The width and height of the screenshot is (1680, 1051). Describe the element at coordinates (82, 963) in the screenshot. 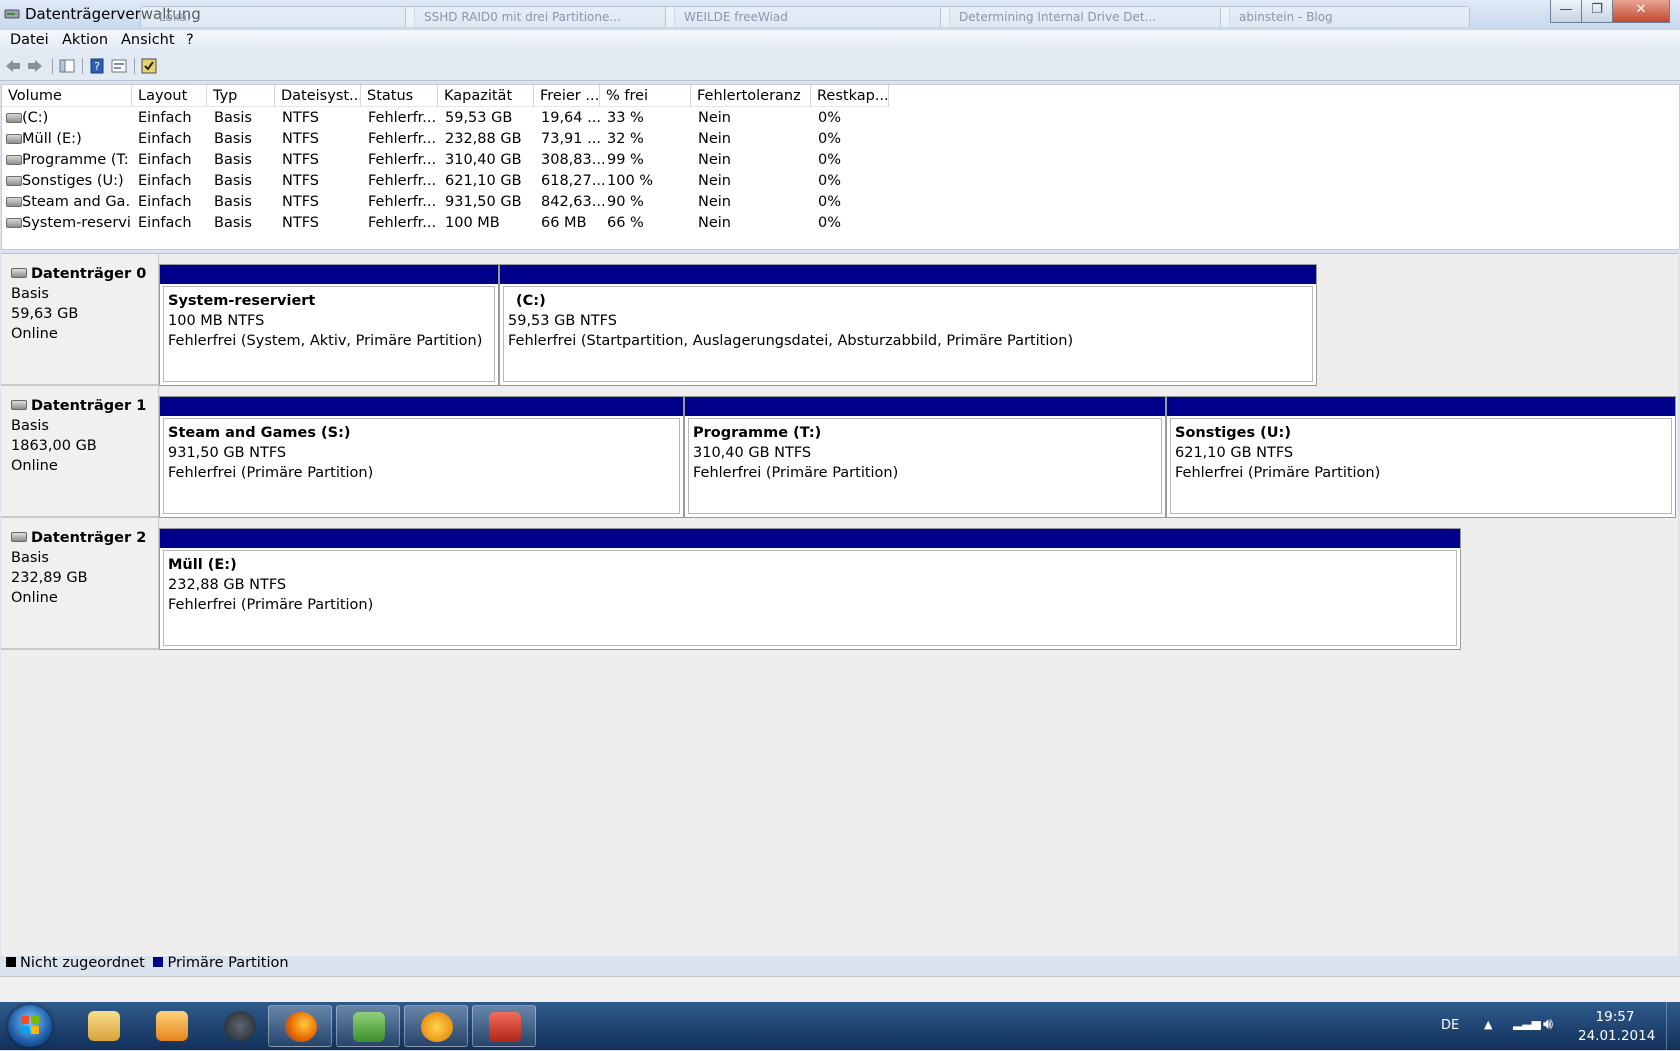

I see `legend-unallocated: Nicht zugeordnet` at that location.